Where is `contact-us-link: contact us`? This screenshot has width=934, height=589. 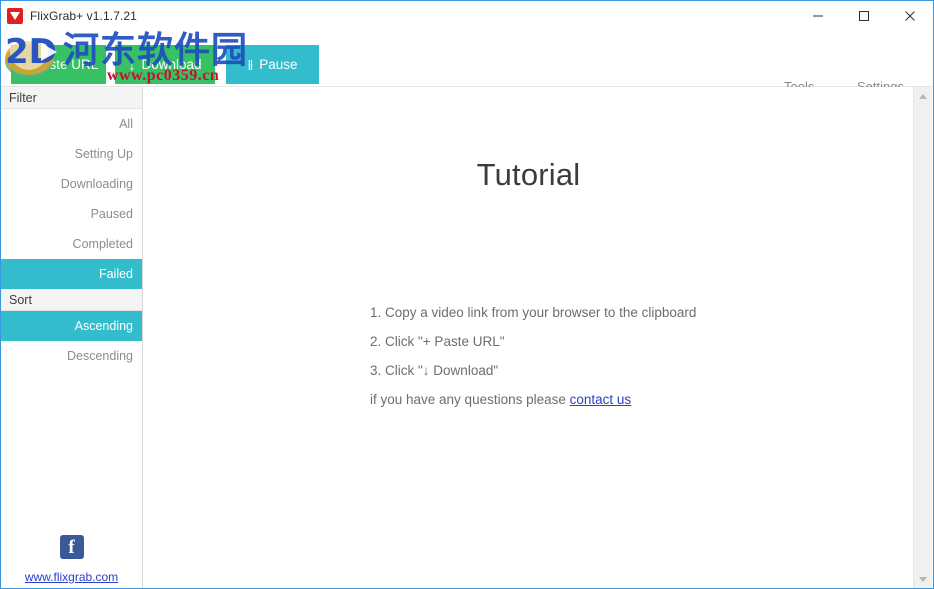
contact-us-link: contact us is located at coordinates (601, 399).